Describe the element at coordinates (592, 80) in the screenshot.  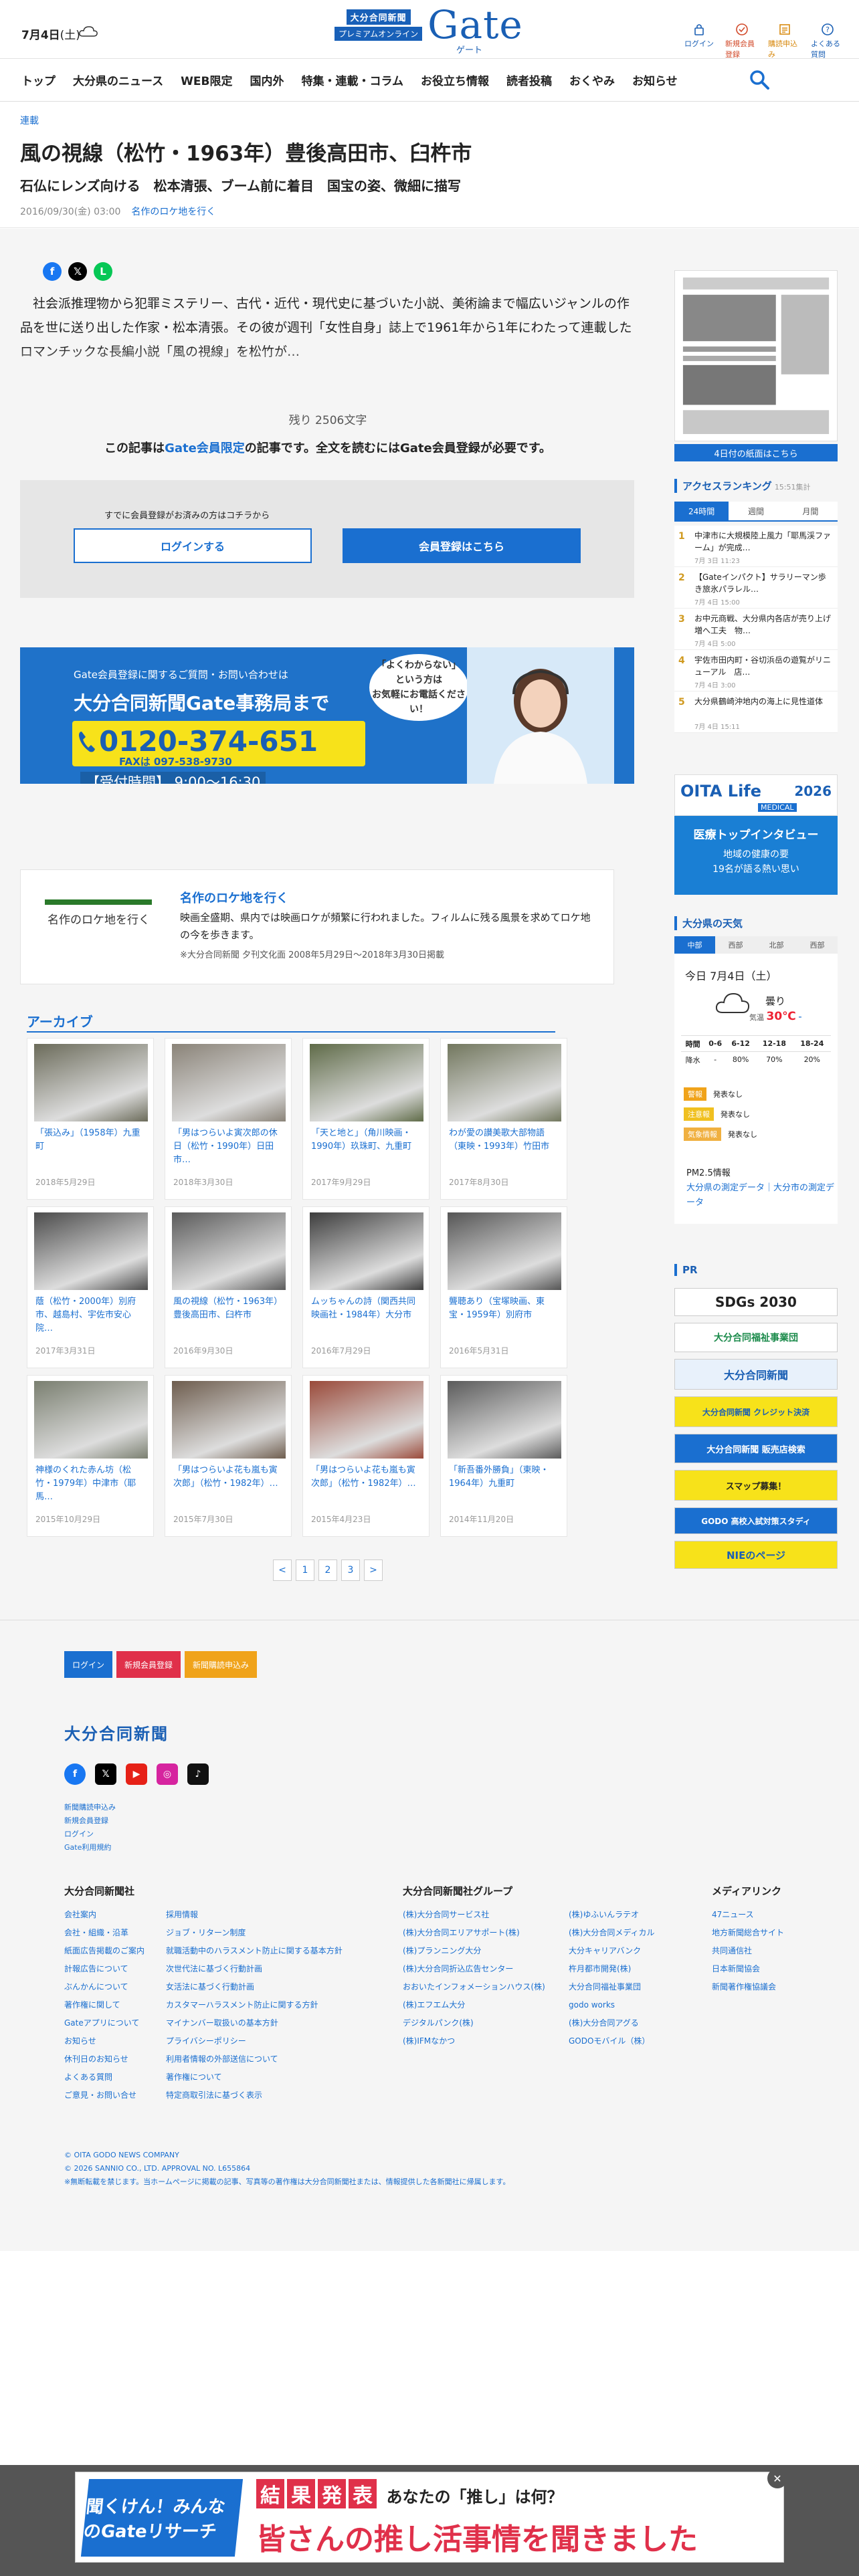
I see `nav-obituary: おくやみ` at that location.